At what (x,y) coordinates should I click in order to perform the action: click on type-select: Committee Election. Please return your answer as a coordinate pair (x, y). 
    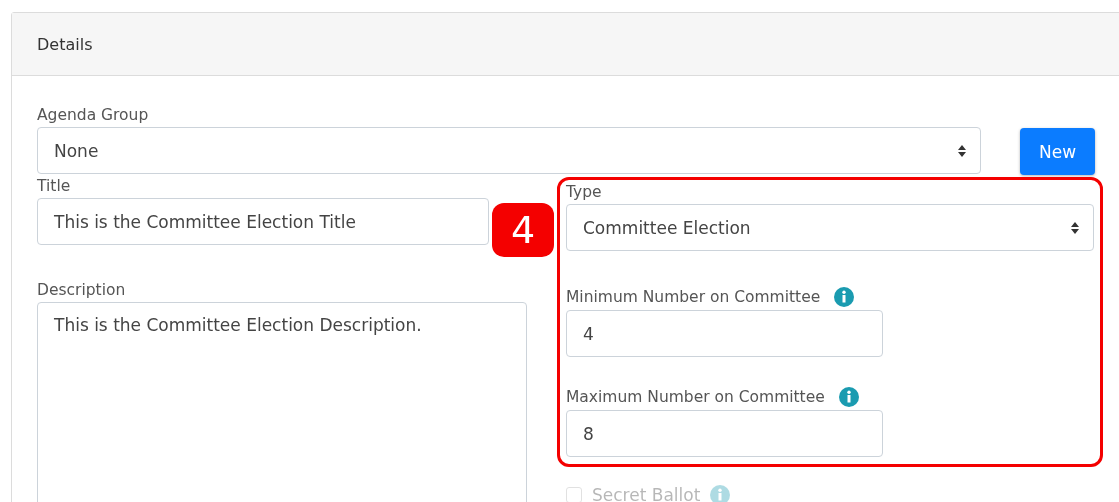
    Looking at the image, I should click on (830, 227).